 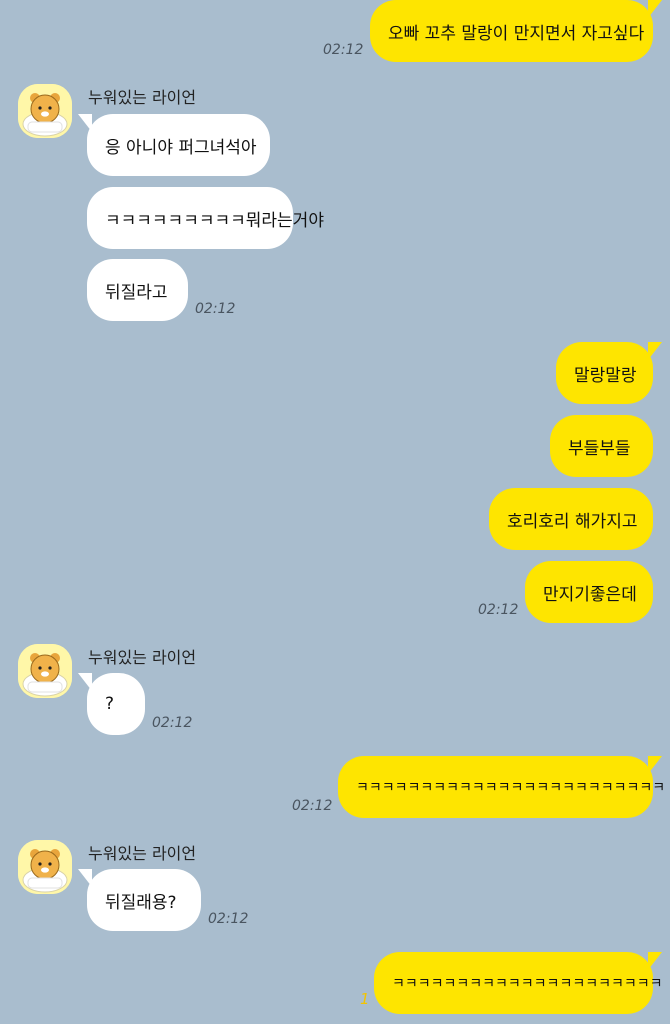 I want to click on message-bubble-incoming: 응 아니야 퍼그녀석아, so click(x=174, y=145).